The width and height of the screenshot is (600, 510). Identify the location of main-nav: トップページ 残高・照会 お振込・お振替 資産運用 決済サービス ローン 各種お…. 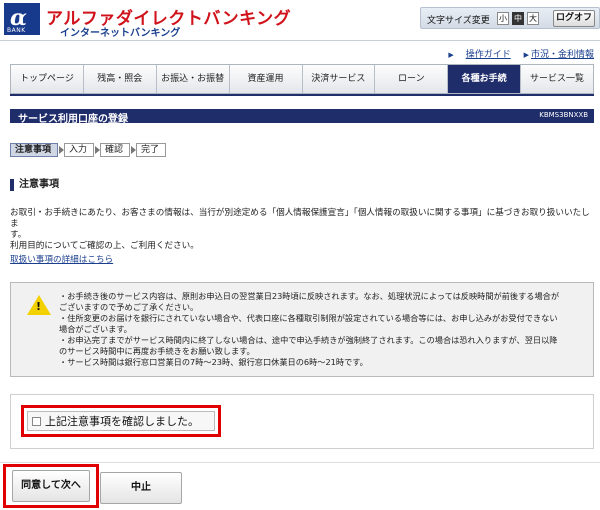
(302, 79).